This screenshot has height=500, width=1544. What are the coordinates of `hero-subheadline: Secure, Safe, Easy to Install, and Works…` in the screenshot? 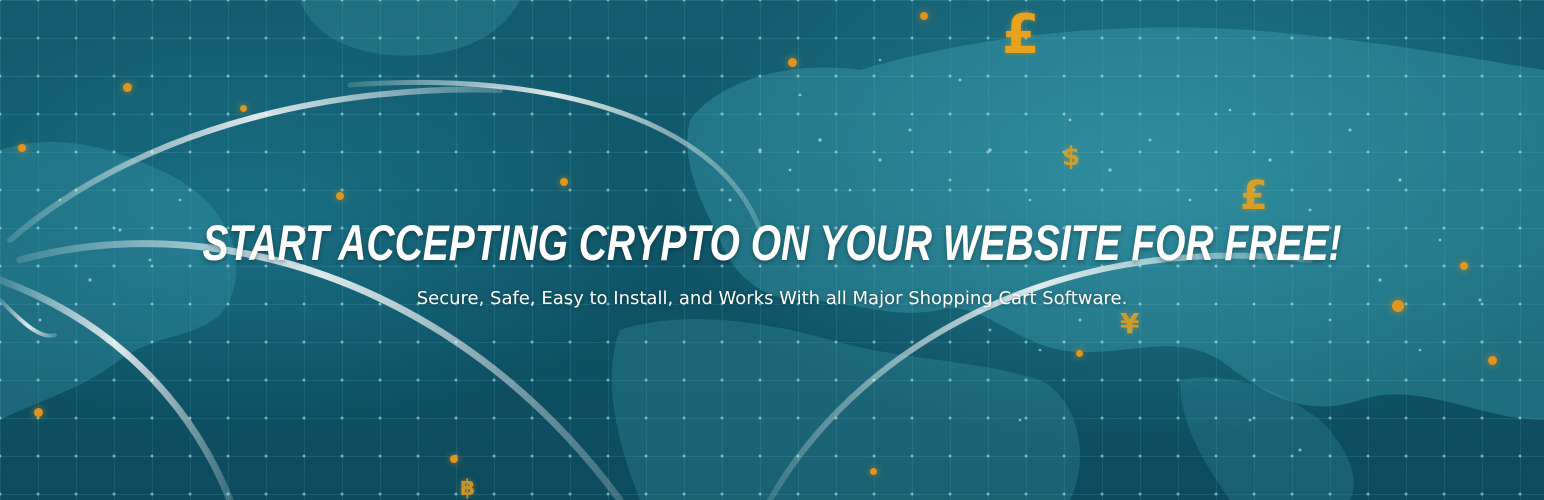 It's located at (772, 298).